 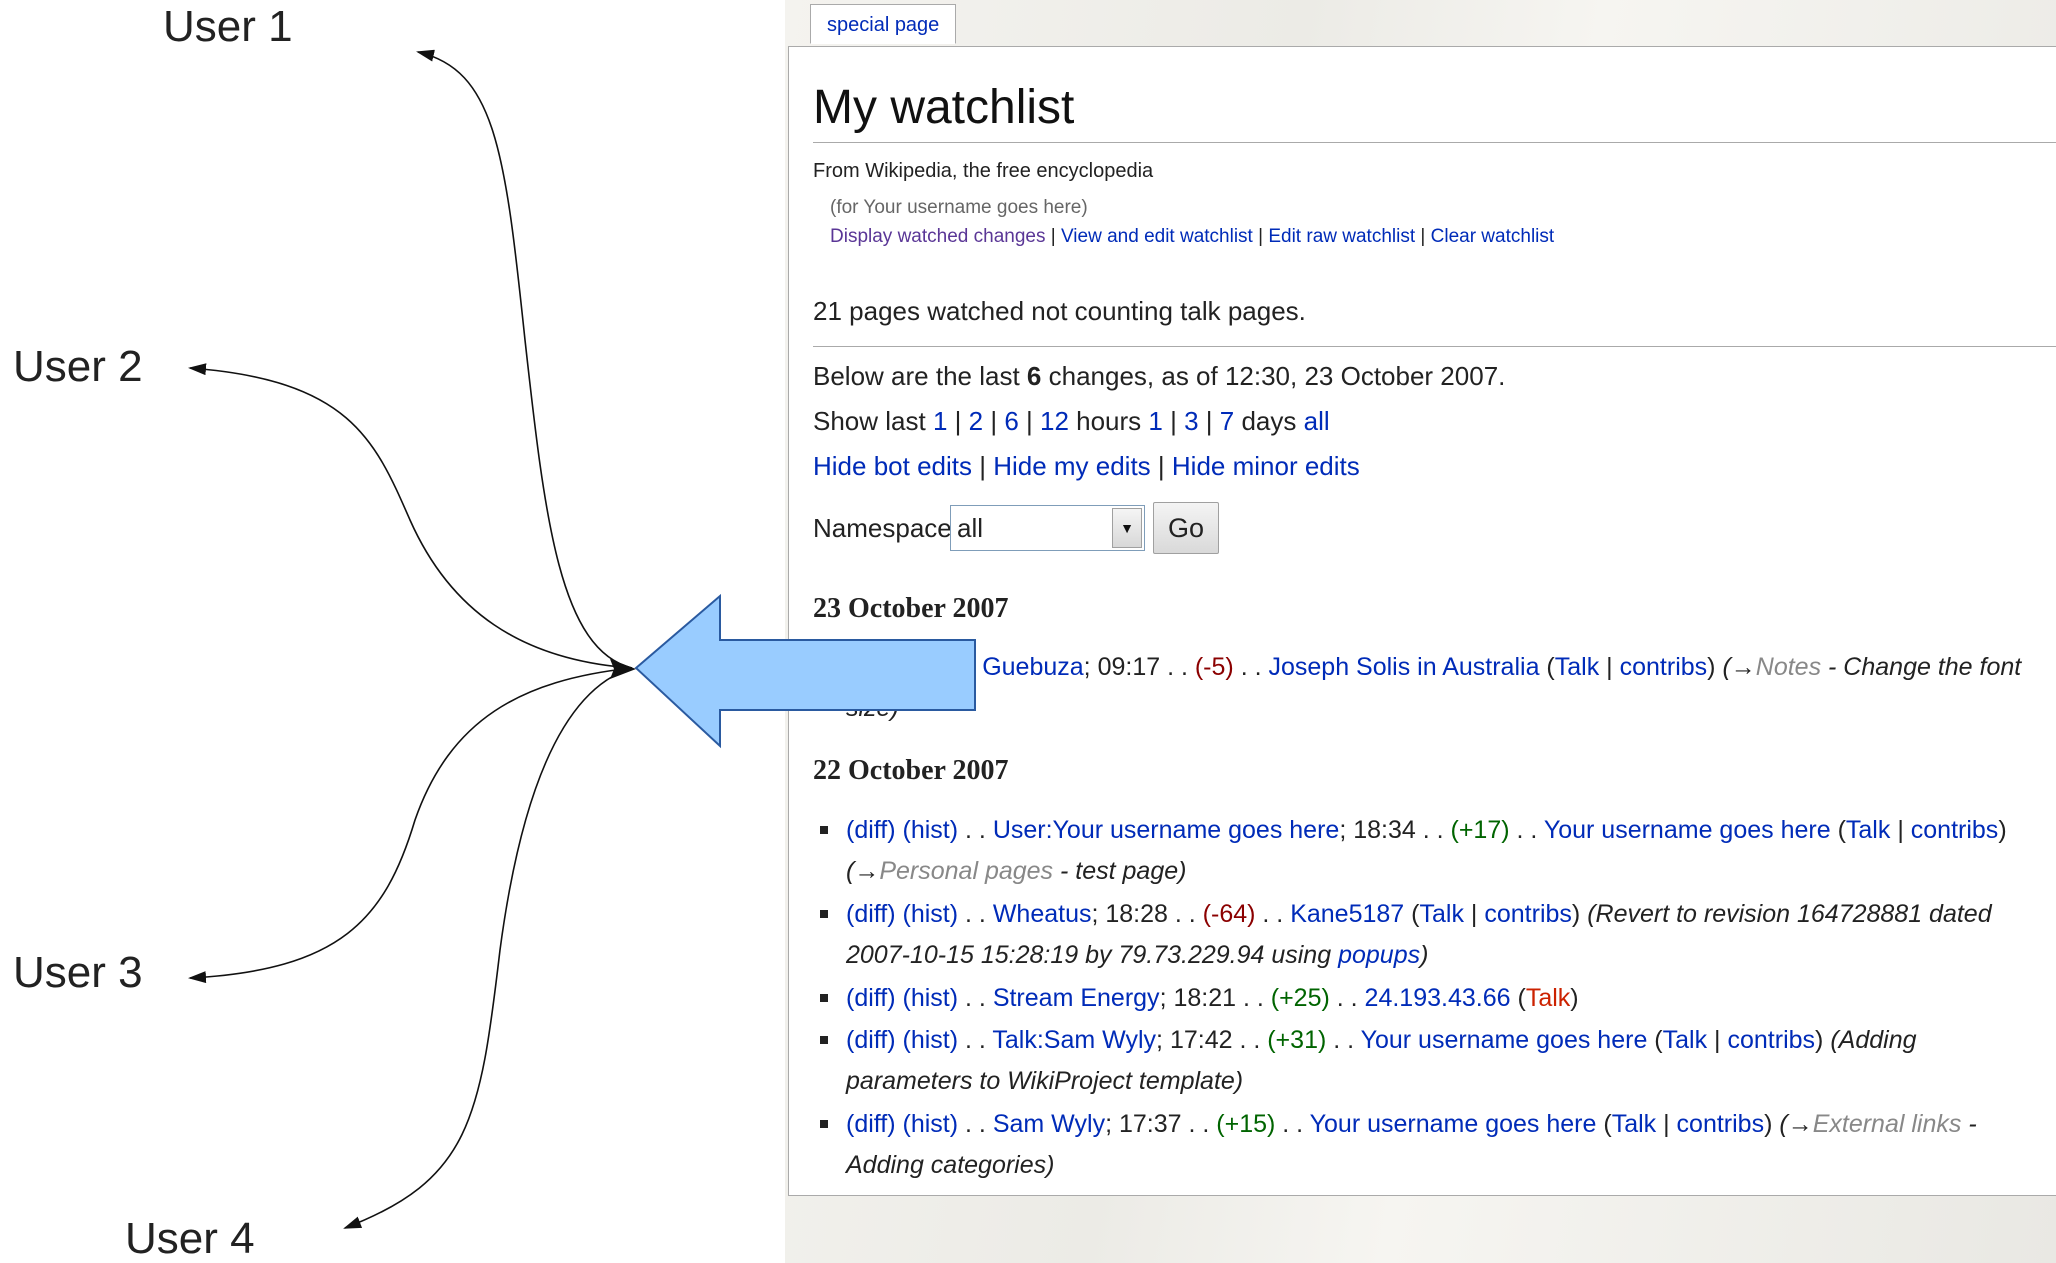 What do you see at coordinates (78, 366) in the screenshot?
I see `user-label-2: User 2` at bounding box center [78, 366].